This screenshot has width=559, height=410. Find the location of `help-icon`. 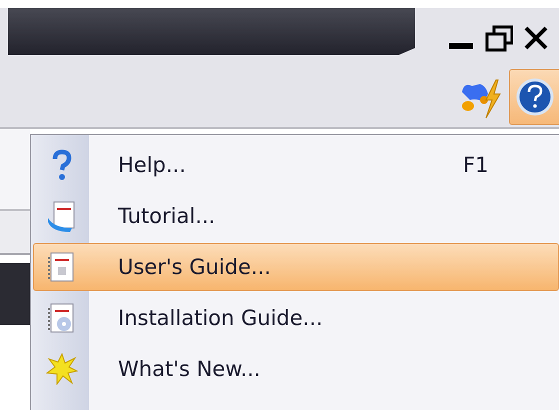

help-icon is located at coordinates (535, 97).